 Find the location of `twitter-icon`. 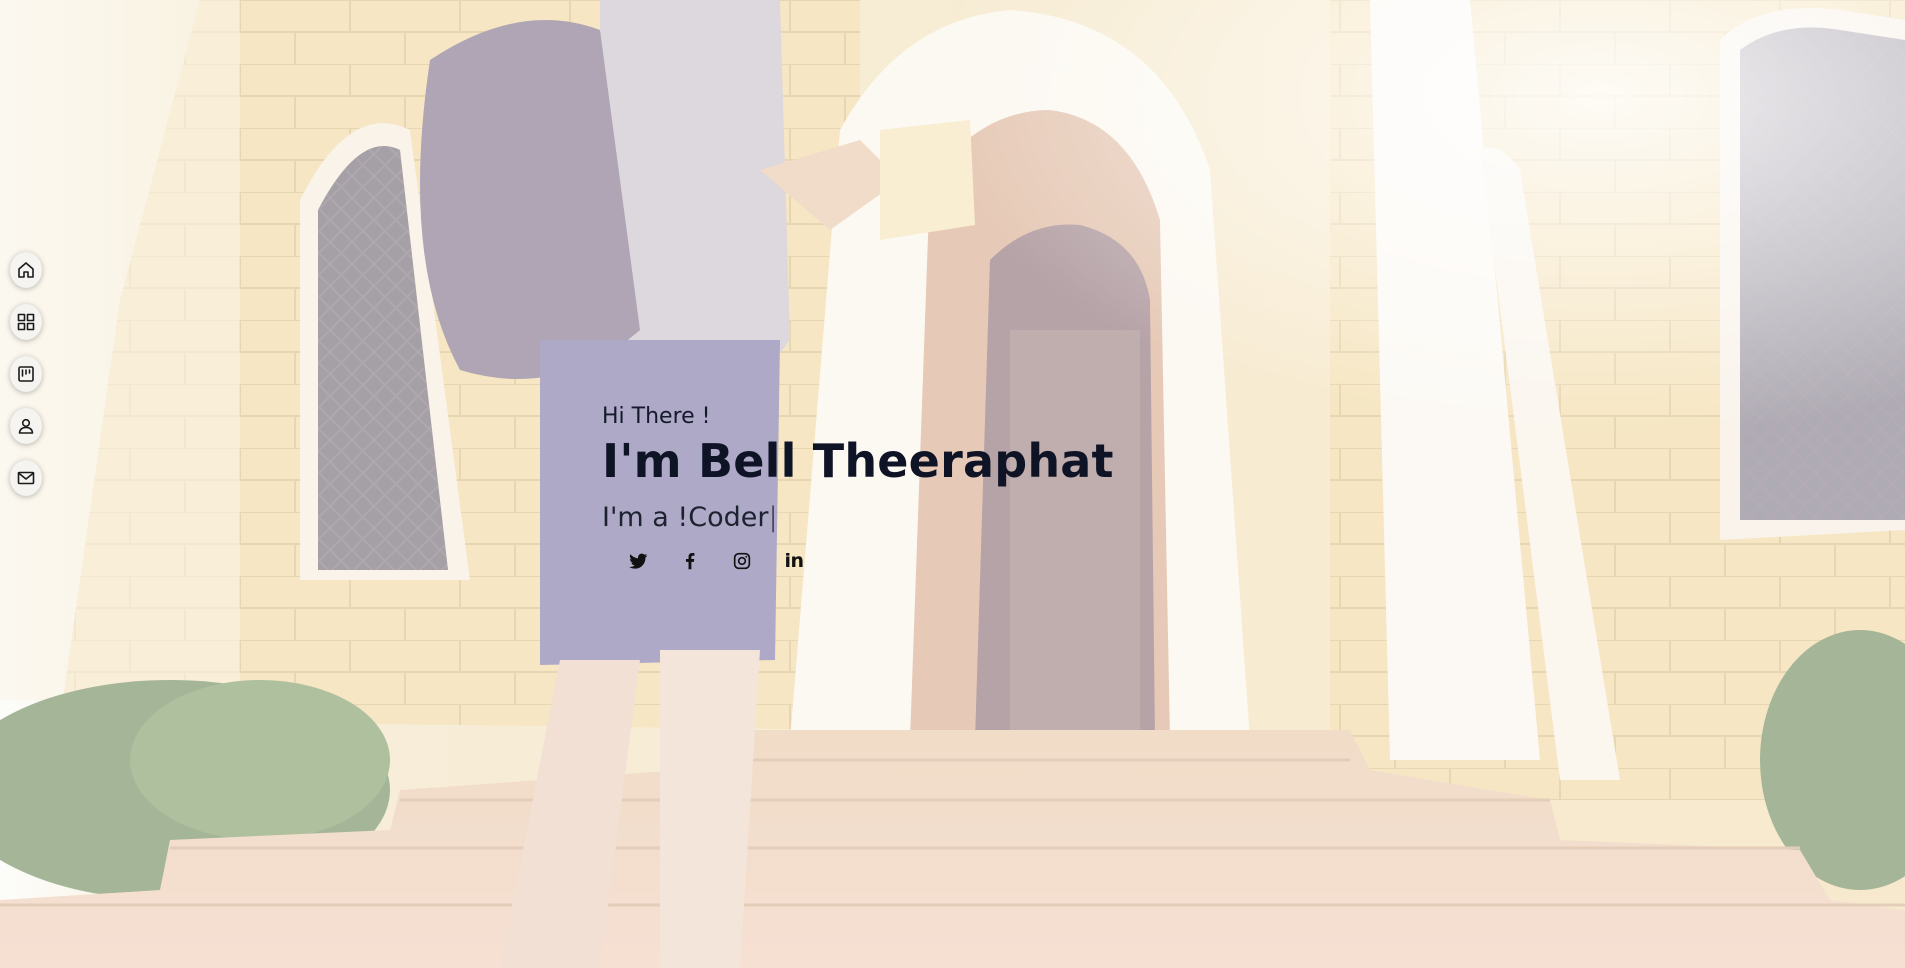

twitter-icon is located at coordinates (638, 561).